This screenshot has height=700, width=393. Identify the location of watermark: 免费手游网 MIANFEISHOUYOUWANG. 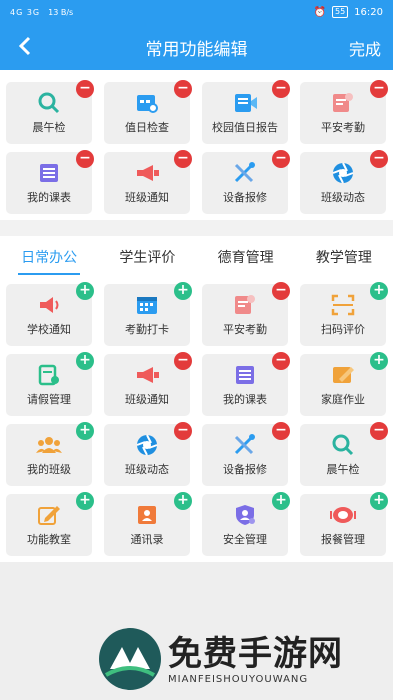
(219, 659).